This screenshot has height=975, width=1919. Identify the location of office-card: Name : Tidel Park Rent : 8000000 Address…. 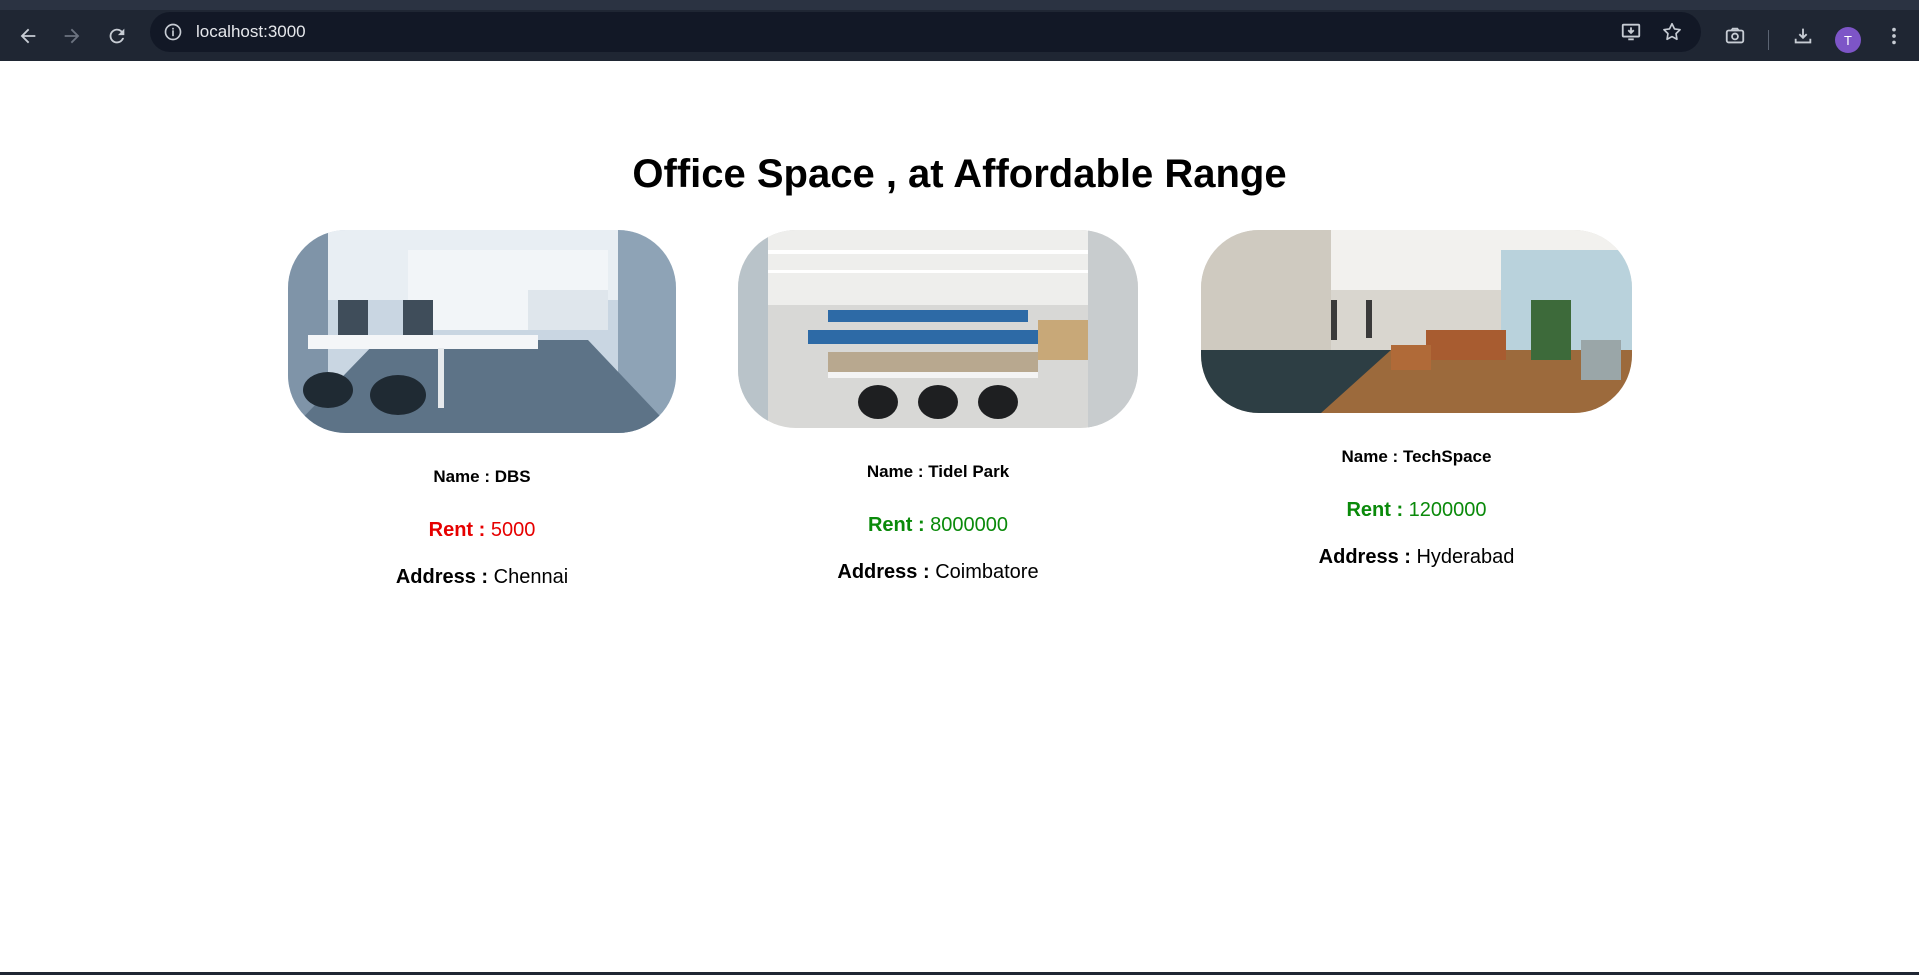
(938, 415).